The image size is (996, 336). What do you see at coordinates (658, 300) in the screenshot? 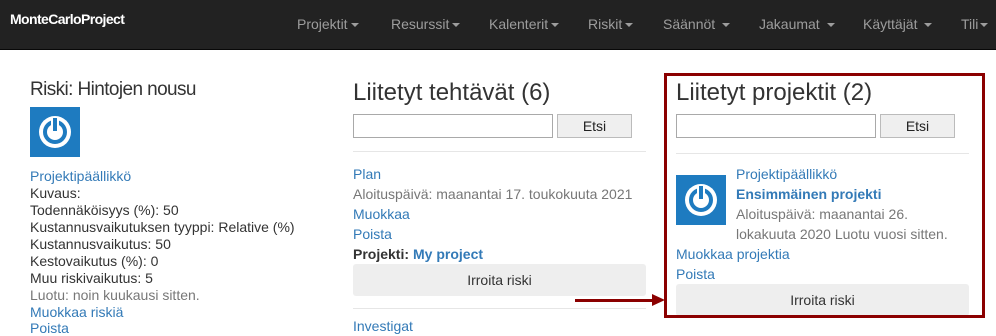
I see `arrow-head-icon` at bounding box center [658, 300].